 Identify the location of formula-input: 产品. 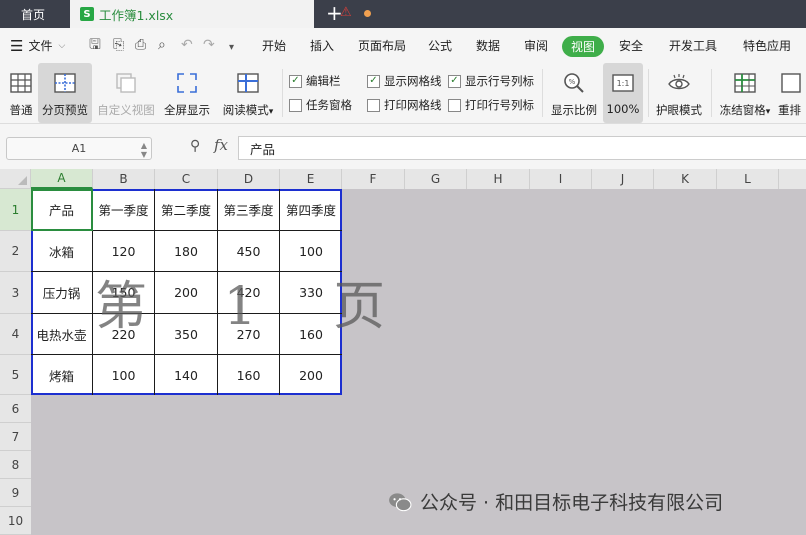
(522, 148).